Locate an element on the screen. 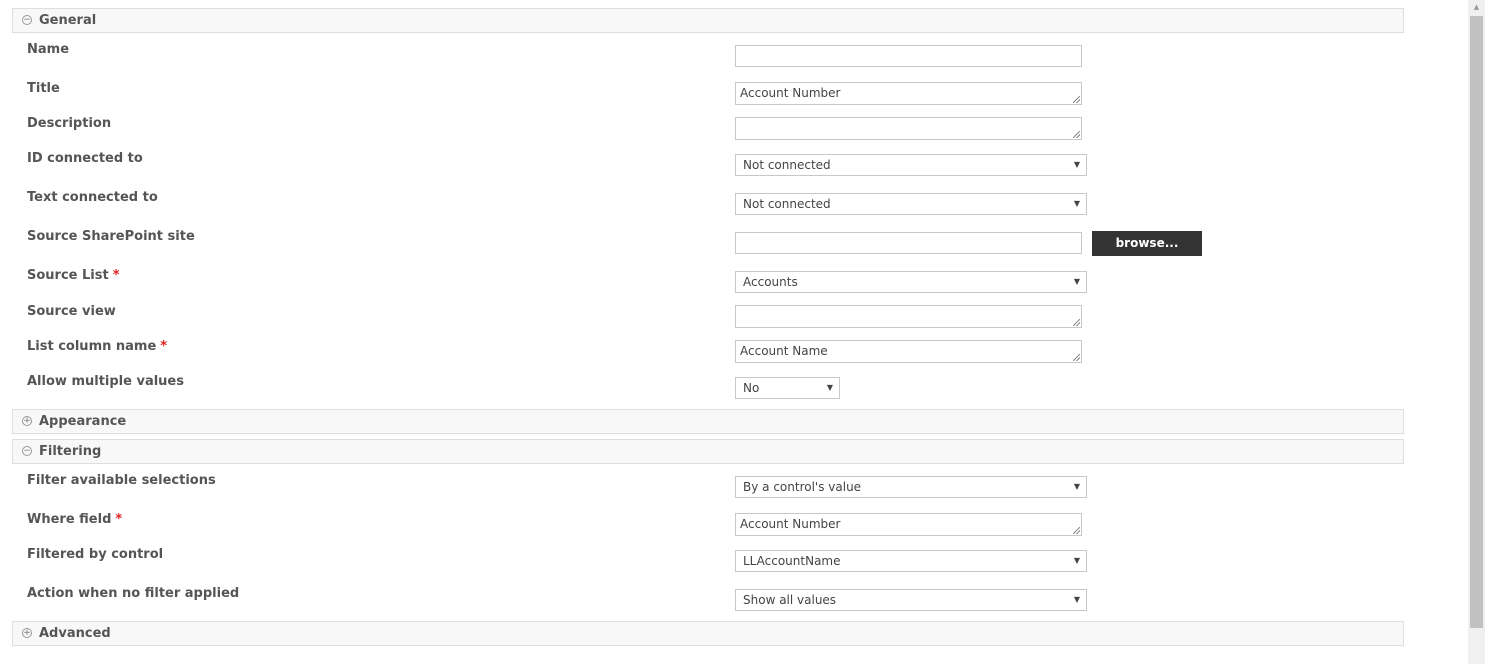 This screenshot has width=1499, height=664. section-appearance-title: Appearance is located at coordinates (83, 421).